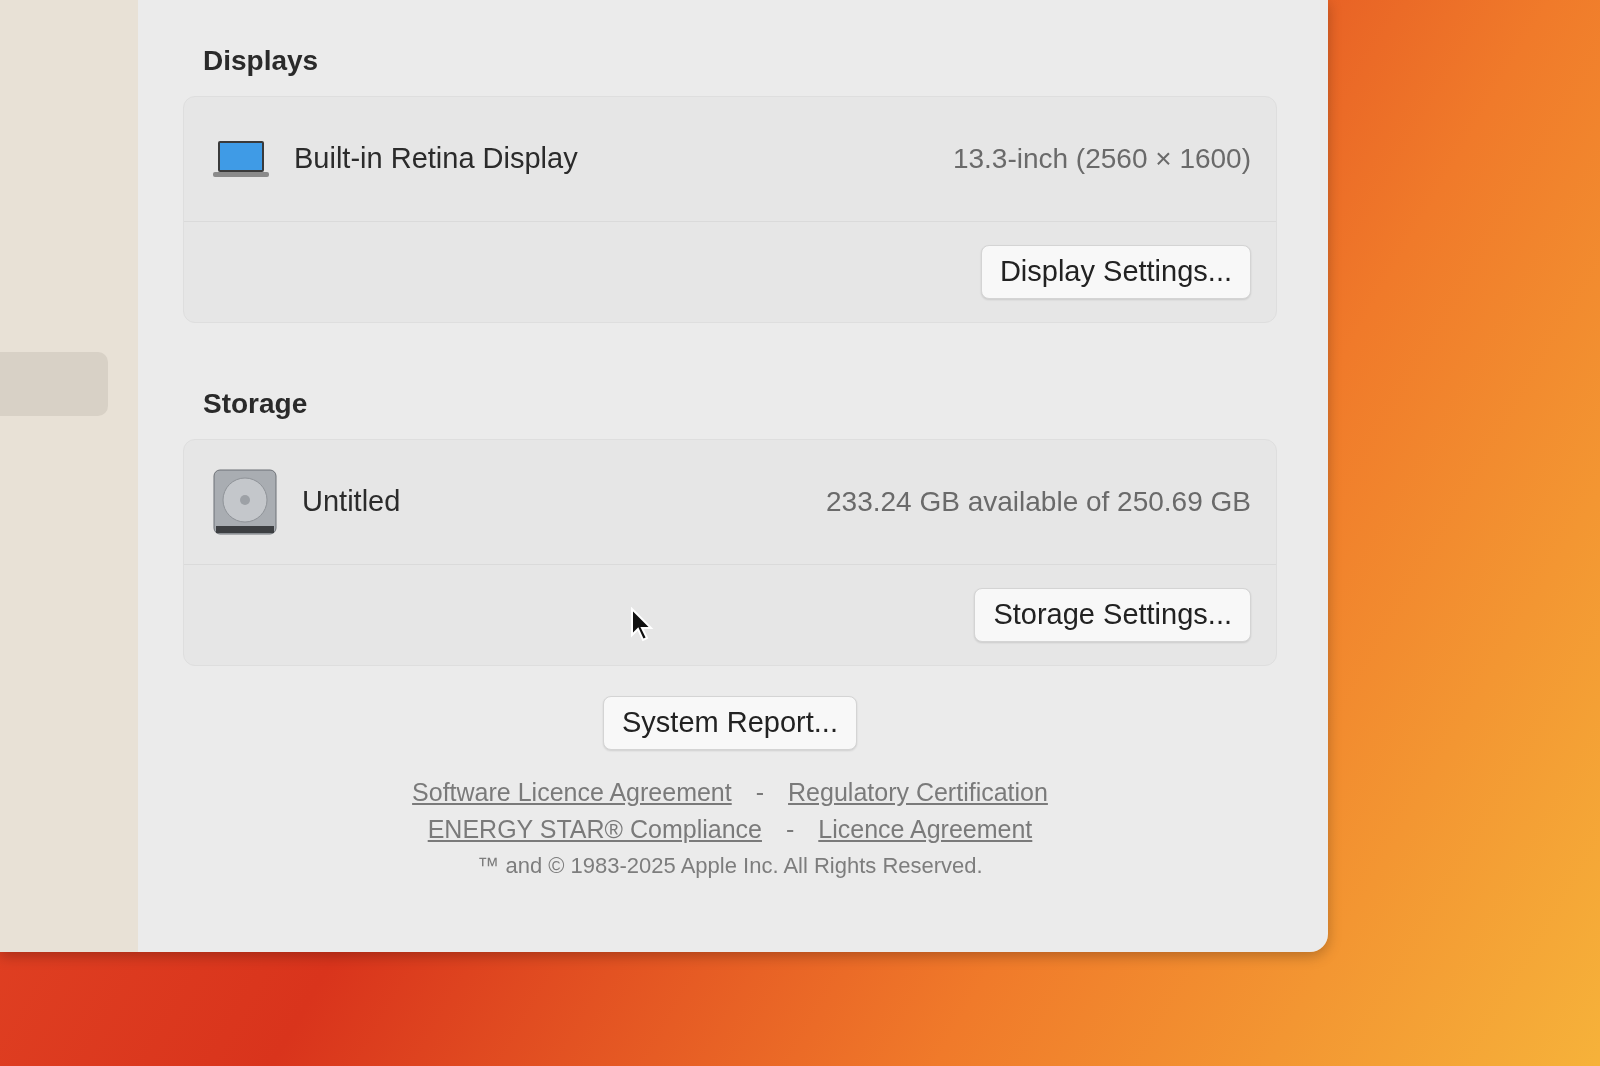  Describe the element at coordinates (594, 830) in the screenshot. I see `footer-link: ENERGY STAR® Compliance` at that location.